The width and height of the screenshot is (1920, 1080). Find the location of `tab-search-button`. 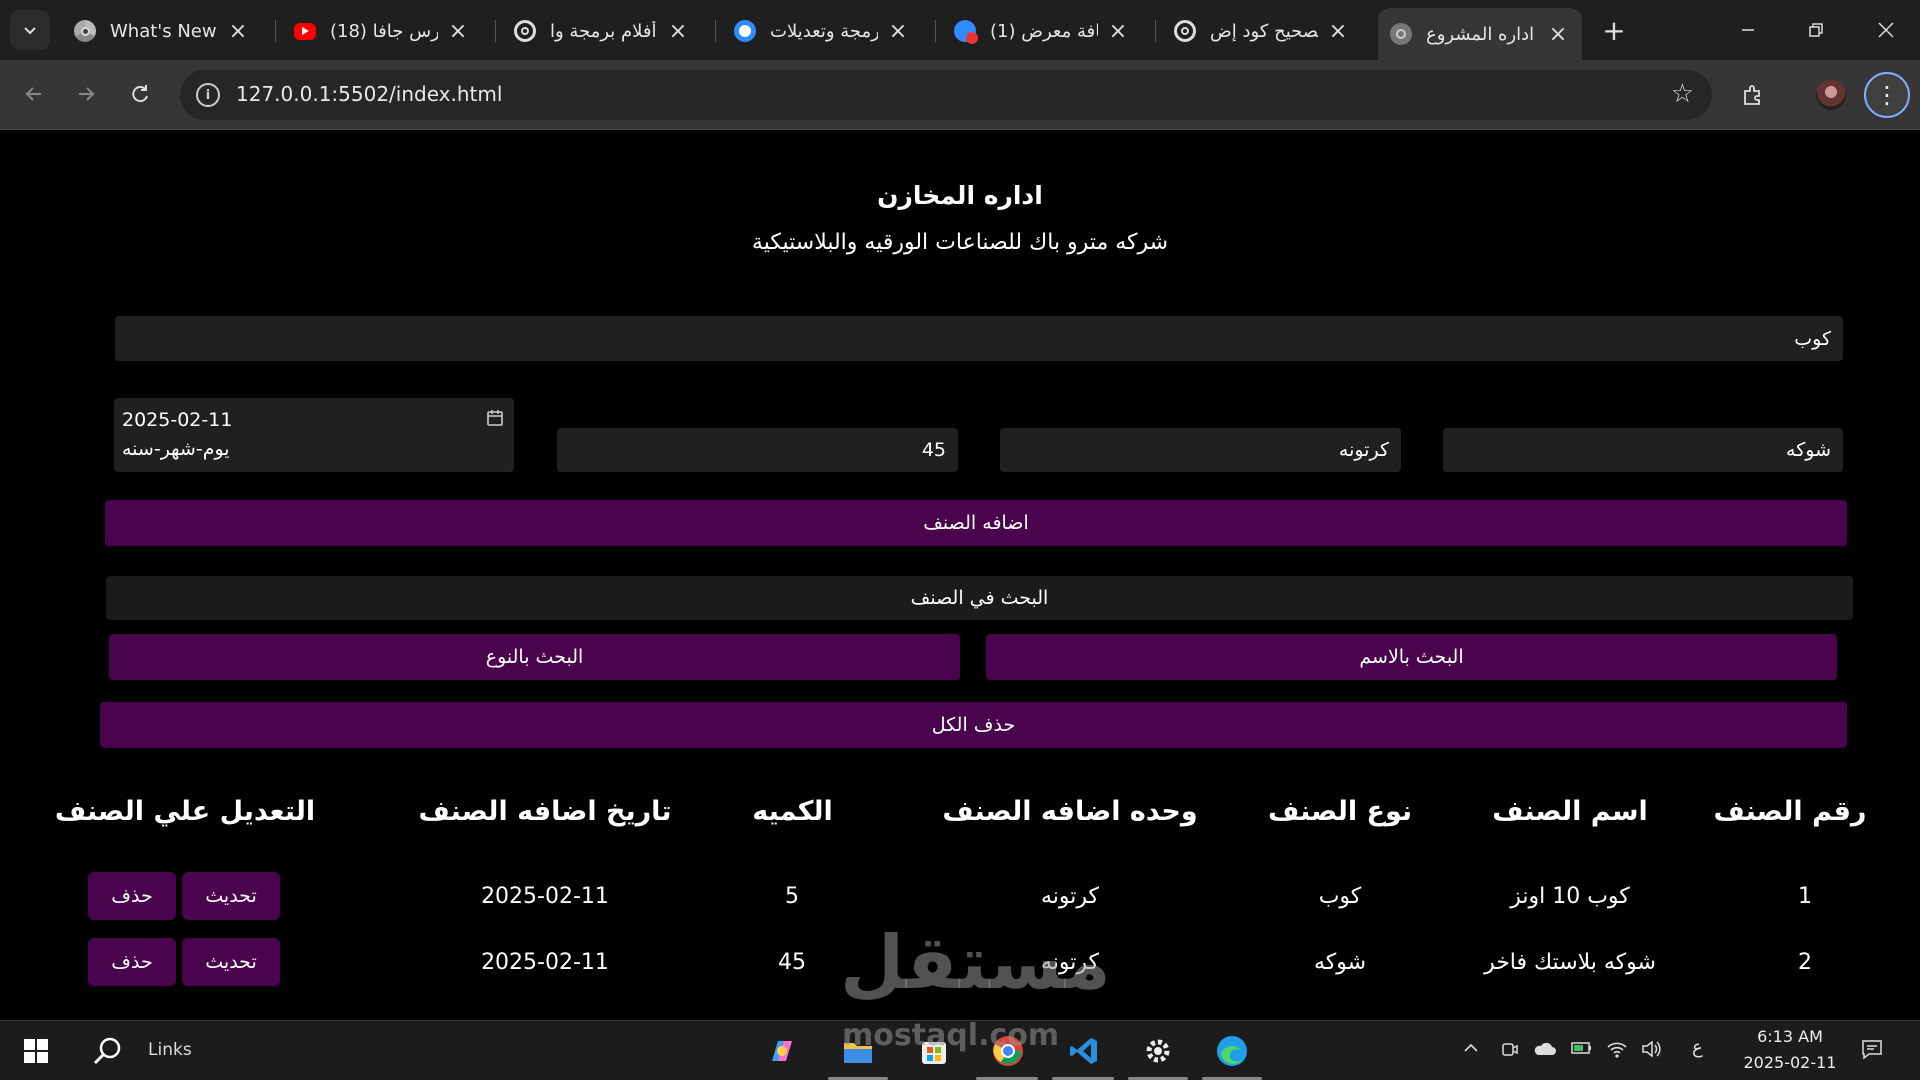

tab-search-button is located at coordinates (30, 30).